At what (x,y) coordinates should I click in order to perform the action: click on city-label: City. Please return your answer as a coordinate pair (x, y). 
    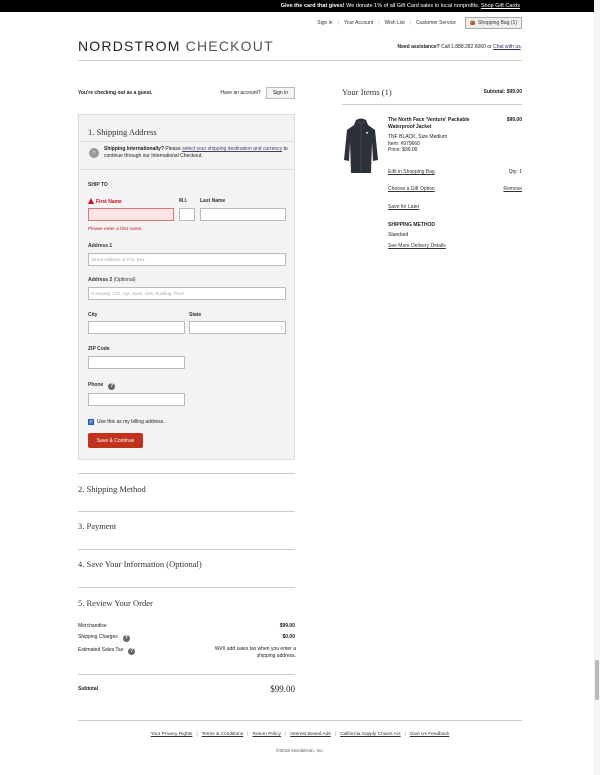
    Looking at the image, I should click on (93, 315).